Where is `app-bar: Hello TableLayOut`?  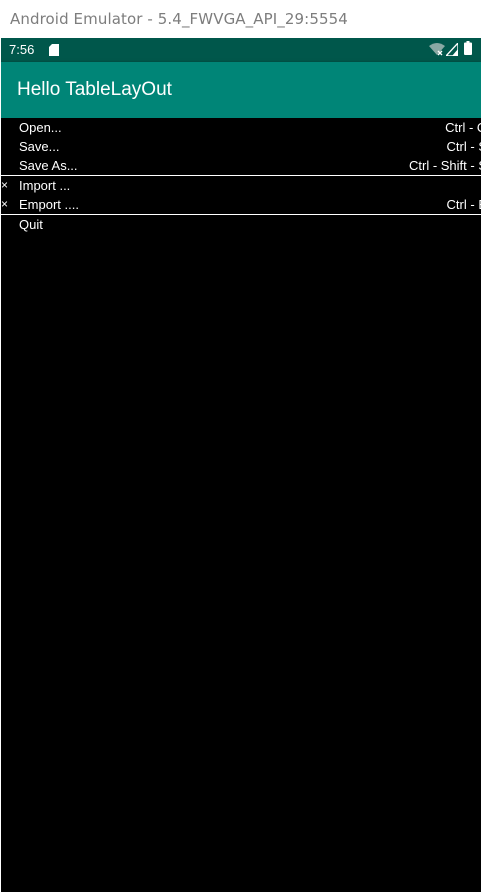 app-bar: Hello TableLayOut is located at coordinates (241, 90).